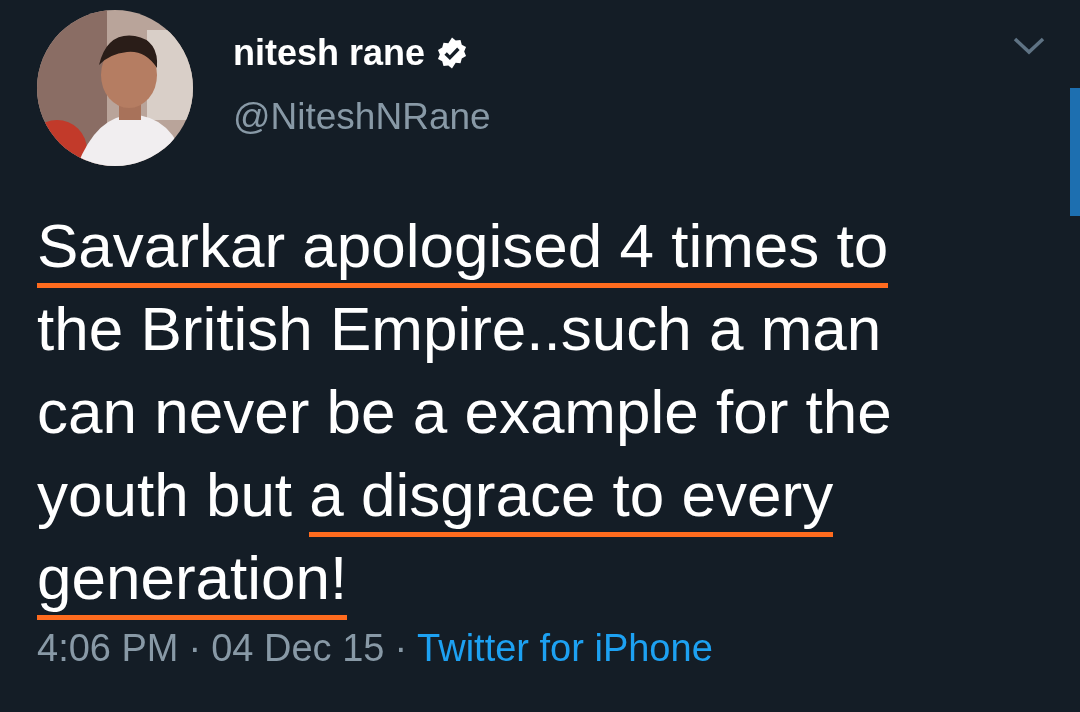  What do you see at coordinates (565, 648) in the screenshot?
I see `source-link: Twitter for iPhone` at bounding box center [565, 648].